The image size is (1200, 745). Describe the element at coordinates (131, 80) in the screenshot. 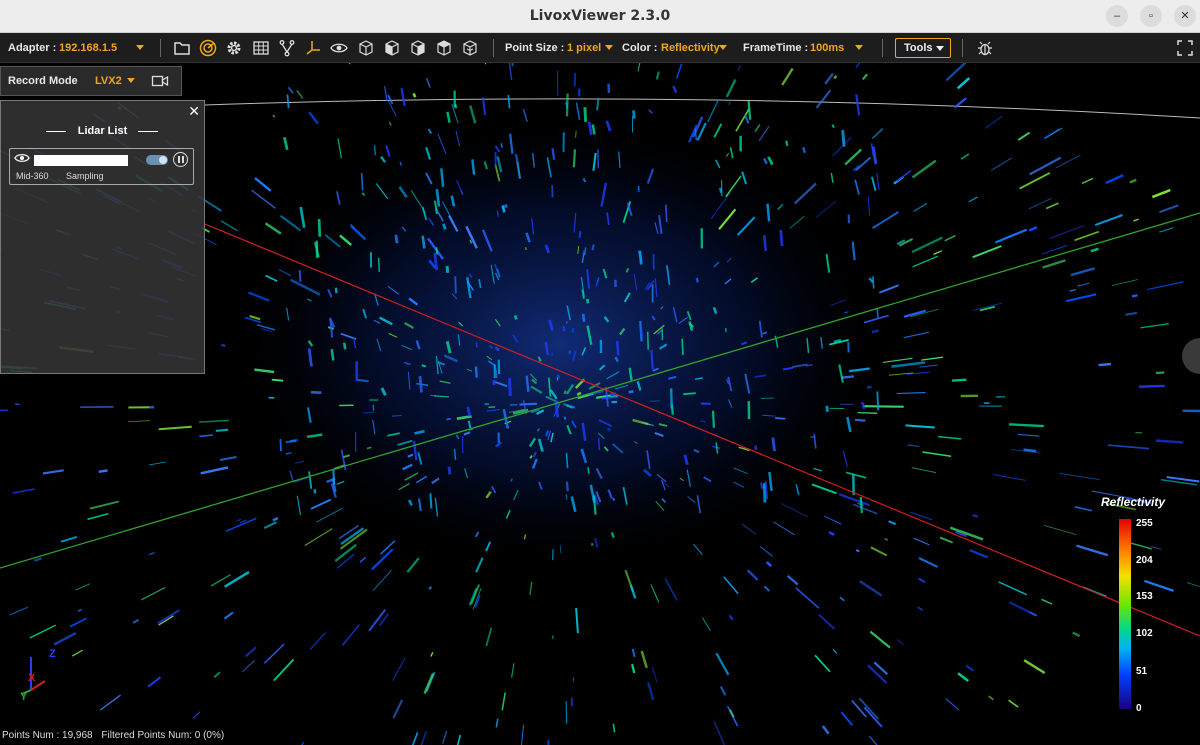

I see `record-chevron-down-icon` at that location.